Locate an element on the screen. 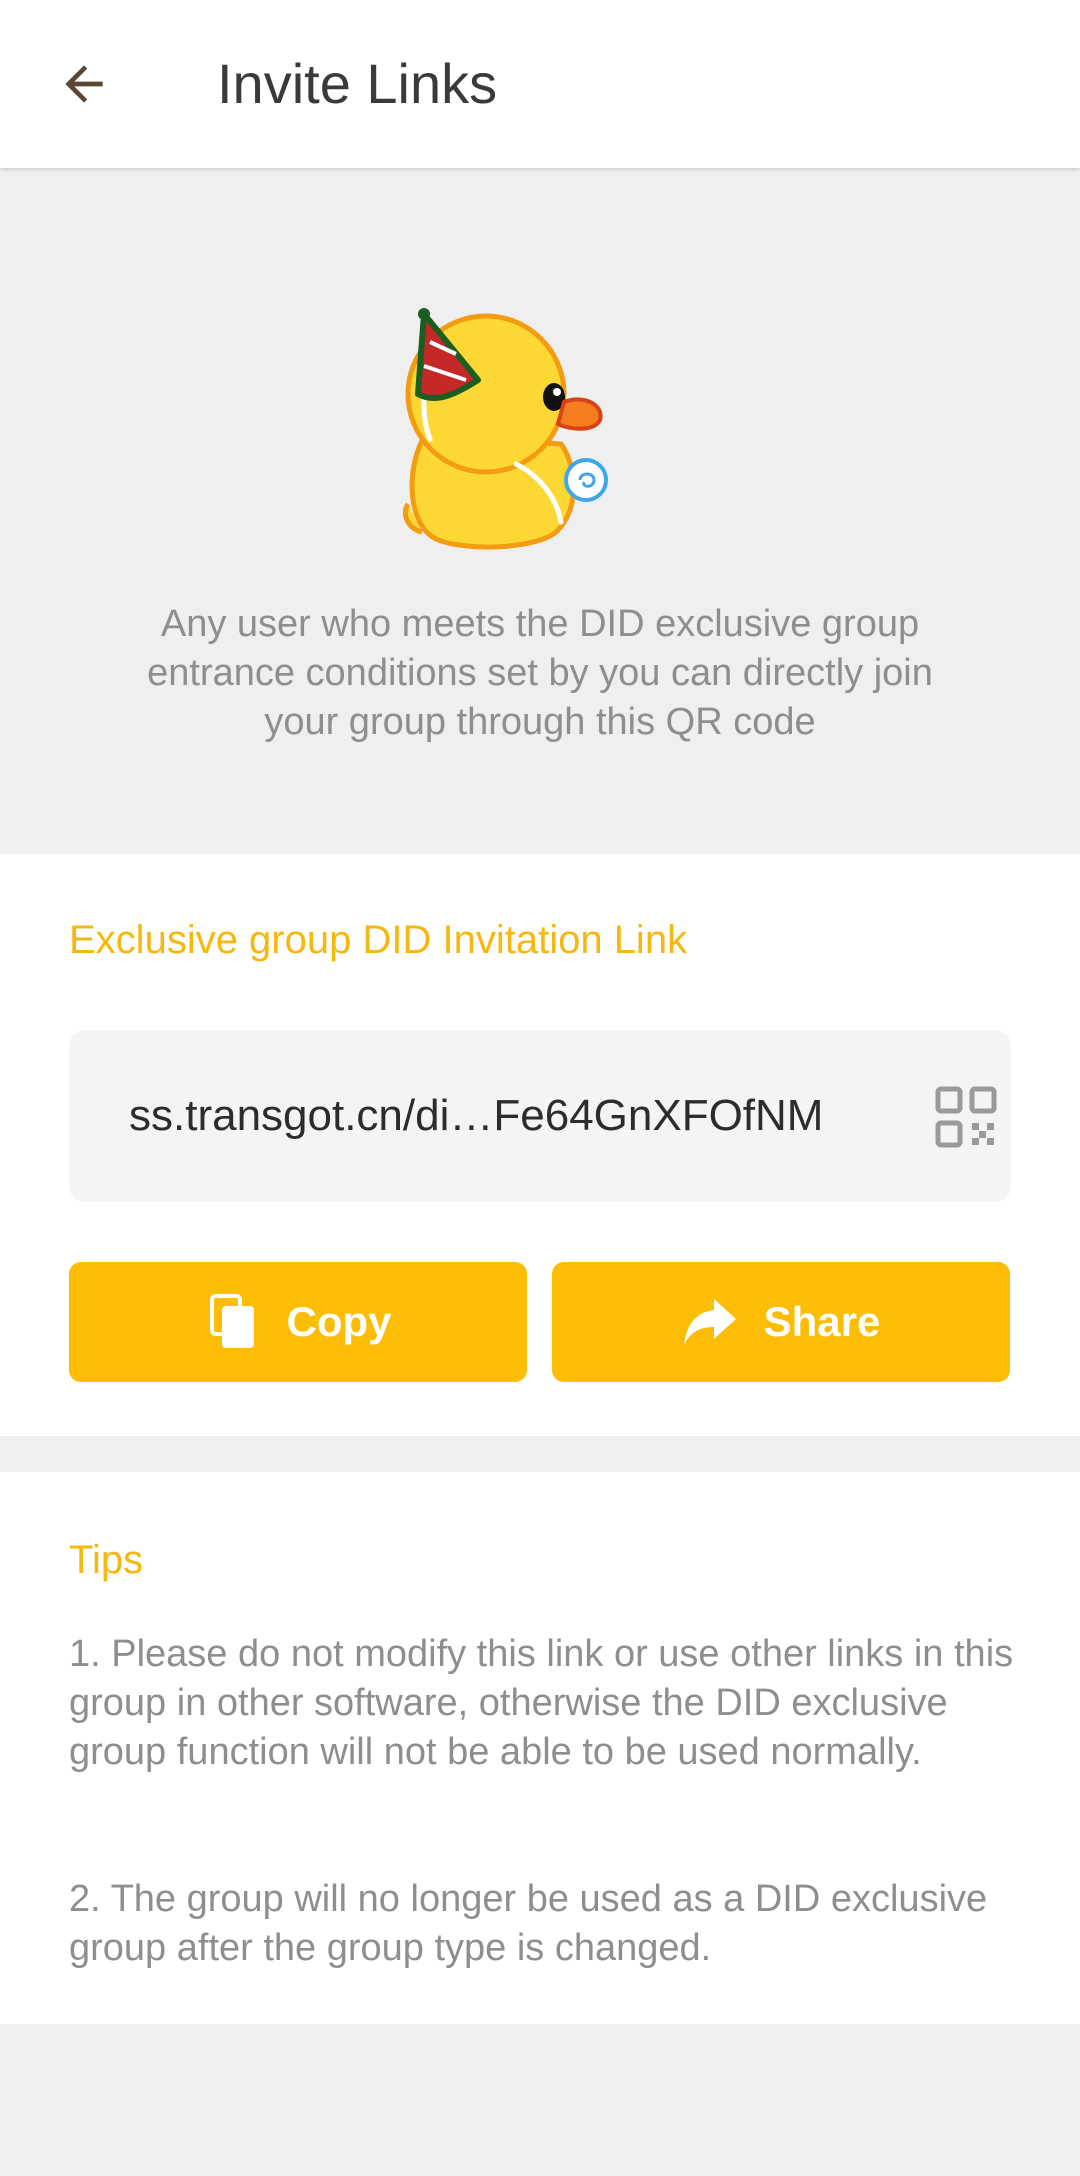 Image resolution: width=1080 pixels, height=2176 pixels. party-duck-illustration is located at coordinates (505, 429).